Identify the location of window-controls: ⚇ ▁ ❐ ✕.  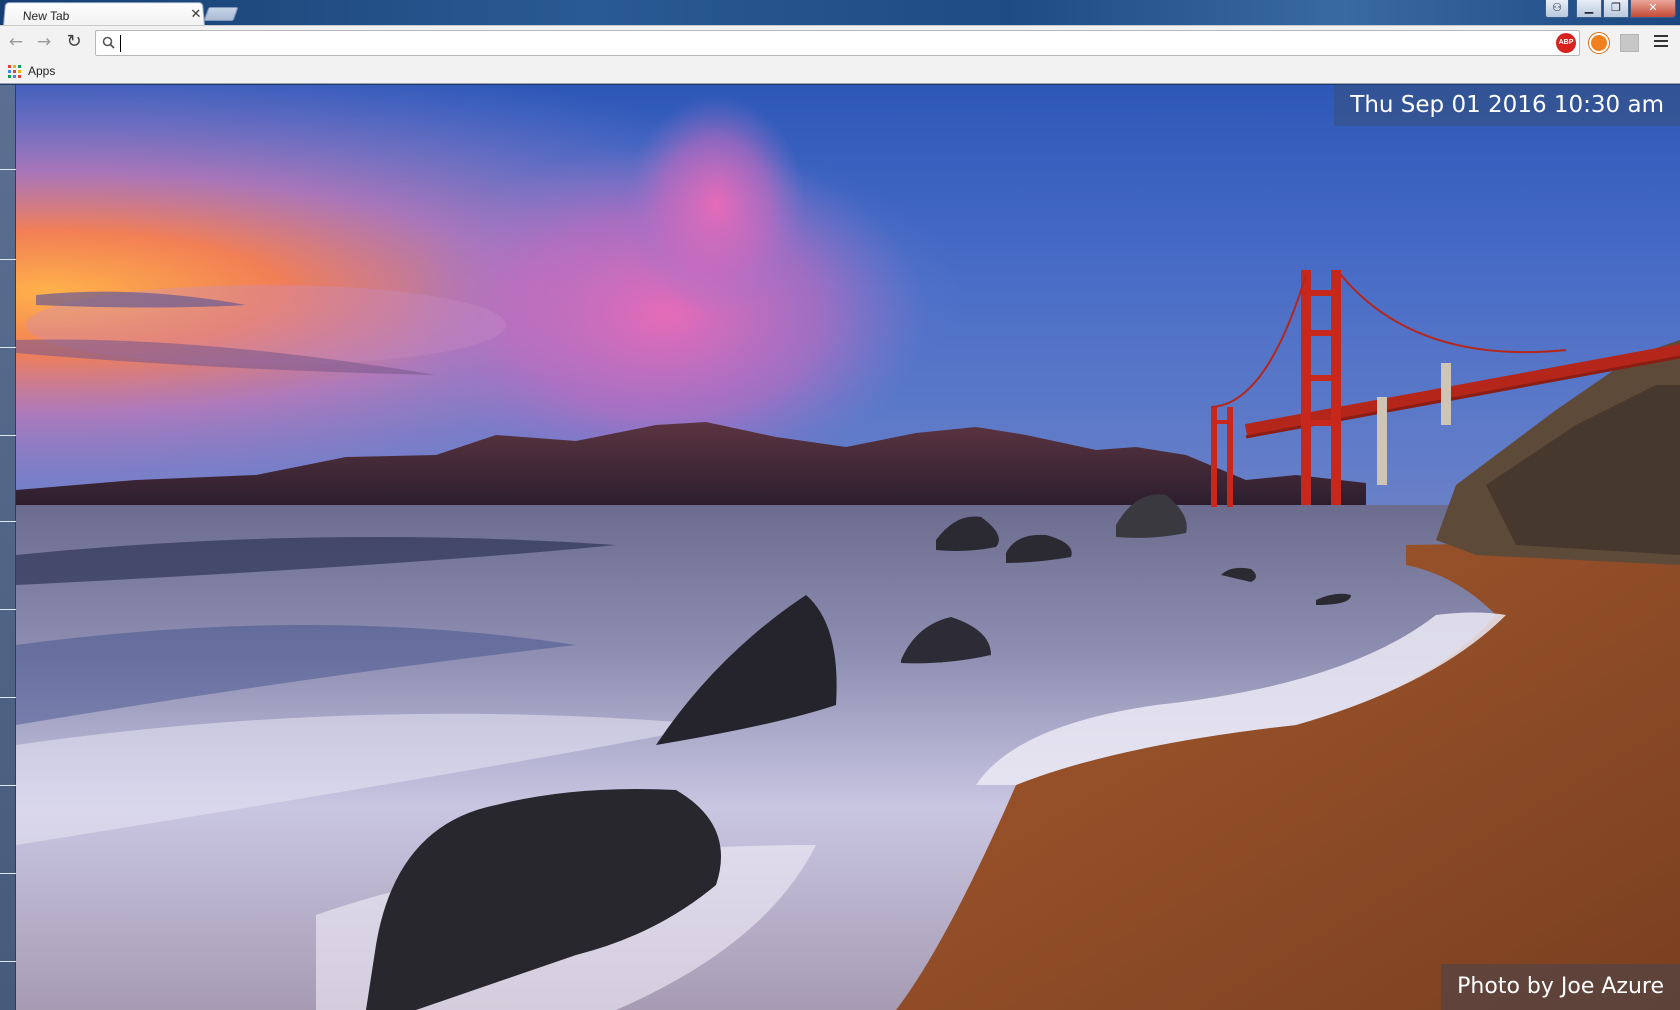
(1610, 9).